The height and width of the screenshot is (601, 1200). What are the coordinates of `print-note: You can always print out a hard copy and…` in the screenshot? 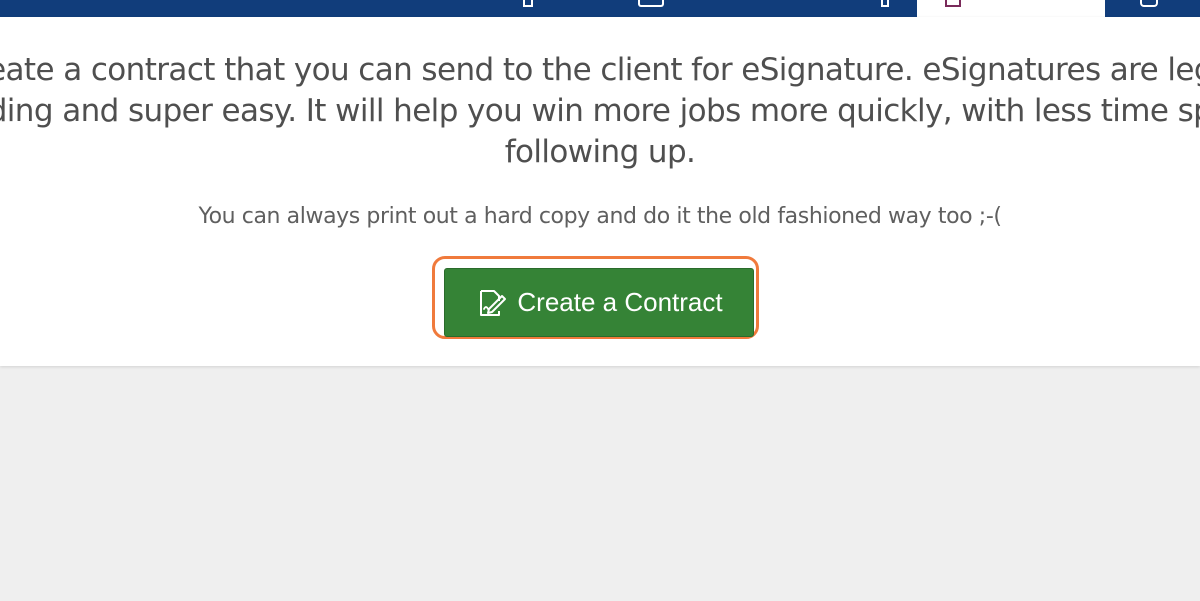 It's located at (600, 216).